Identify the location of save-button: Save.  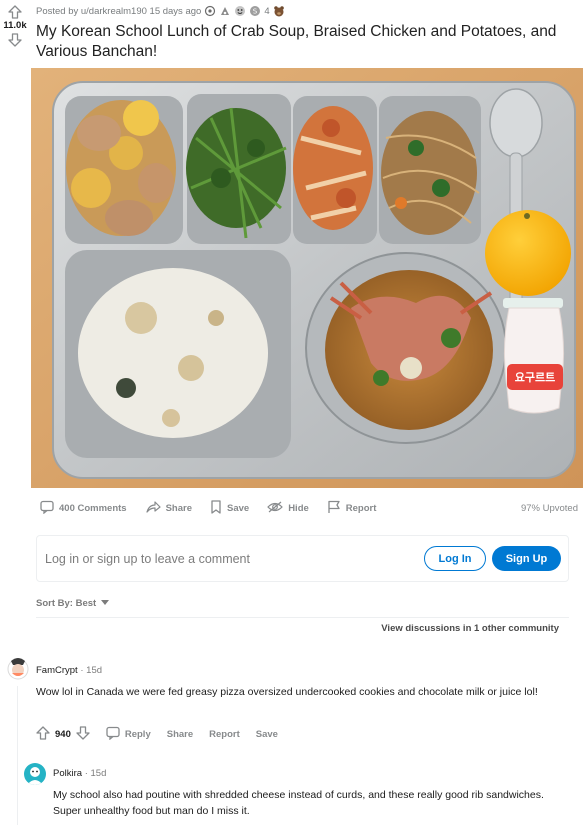
(230, 508).